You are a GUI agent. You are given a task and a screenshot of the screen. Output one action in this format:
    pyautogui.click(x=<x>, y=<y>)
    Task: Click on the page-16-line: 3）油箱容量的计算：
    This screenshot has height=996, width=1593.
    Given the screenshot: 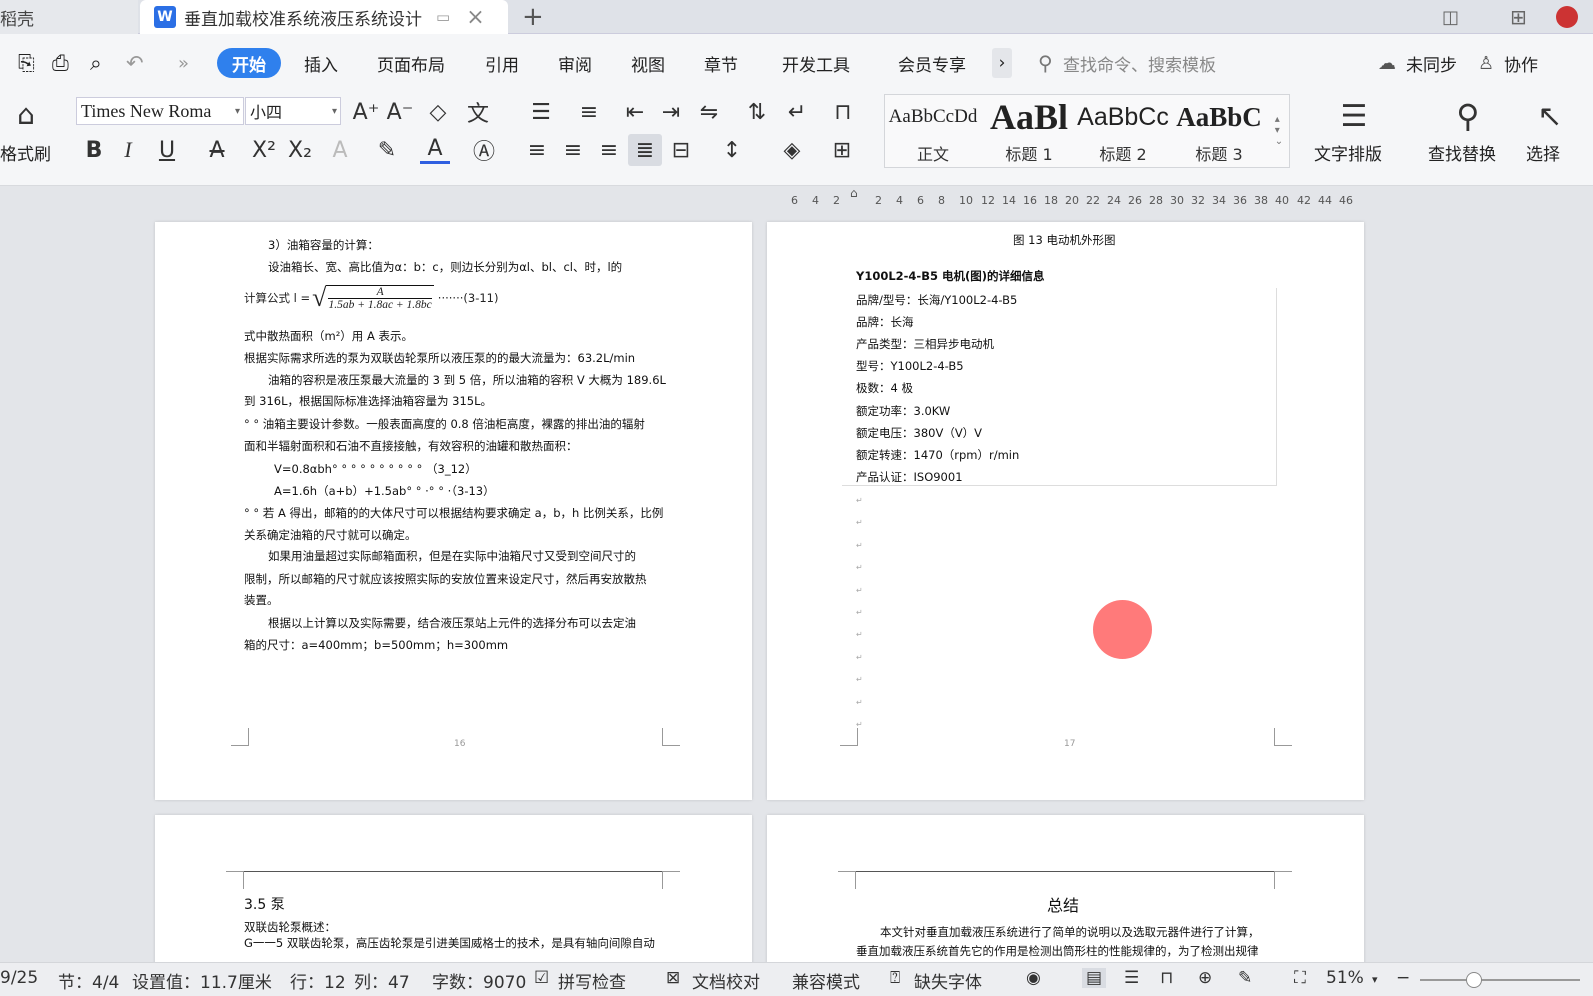 What is the action you would take?
    pyautogui.click(x=323, y=245)
    